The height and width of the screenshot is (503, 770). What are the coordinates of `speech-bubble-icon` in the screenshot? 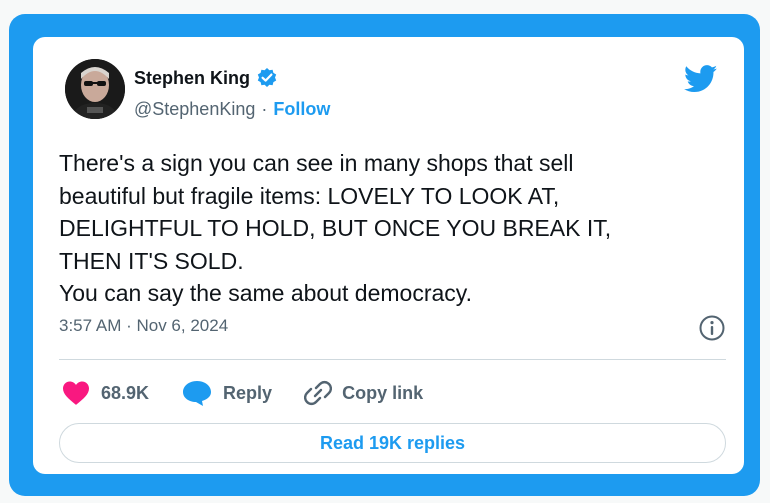 It's located at (197, 393).